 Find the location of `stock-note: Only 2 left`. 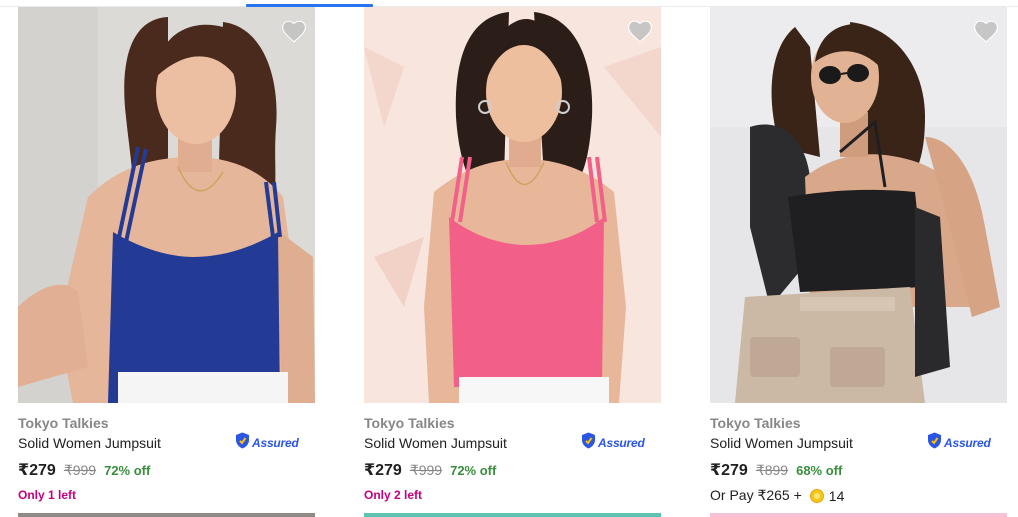

stock-note: Only 2 left is located at coordinates (393, 495).